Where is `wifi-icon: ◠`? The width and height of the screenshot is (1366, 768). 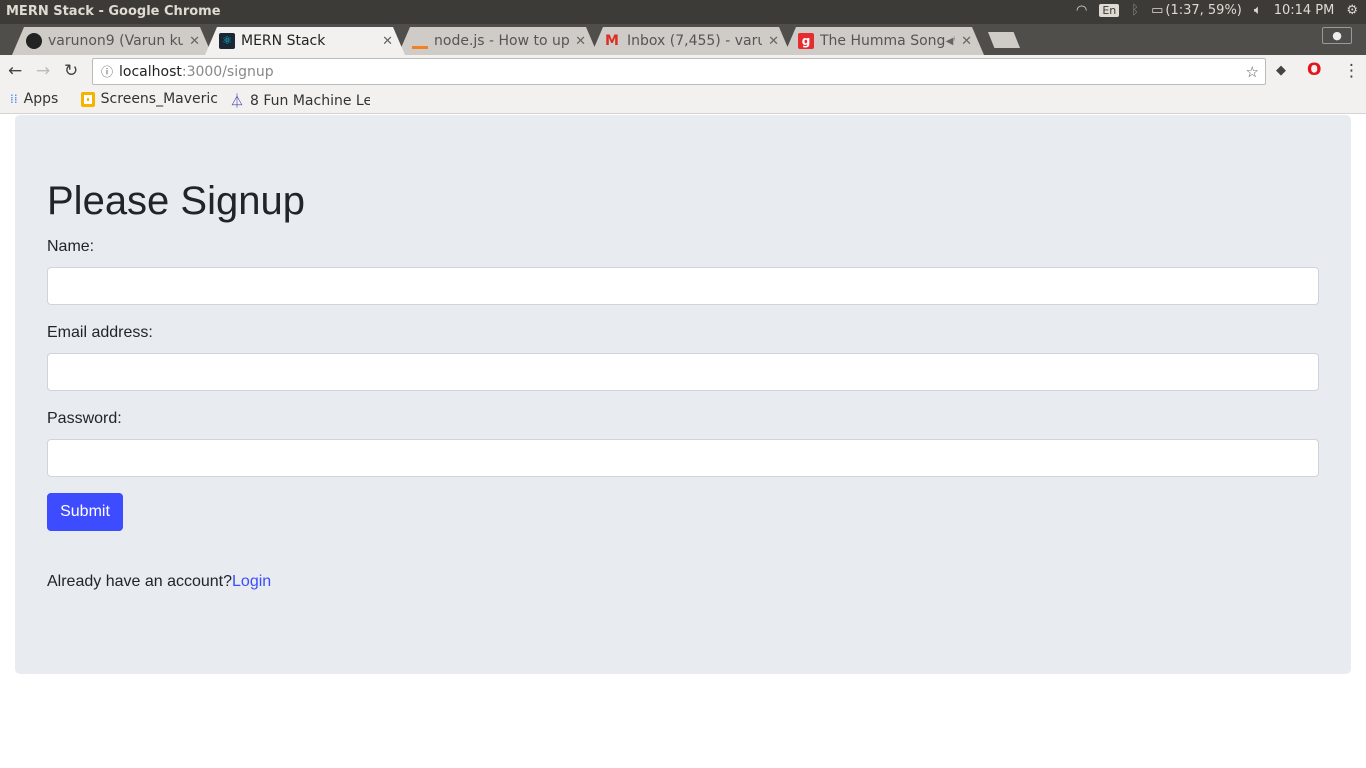 wifi-icon: ◠ is located at coordinates (1081, 10).